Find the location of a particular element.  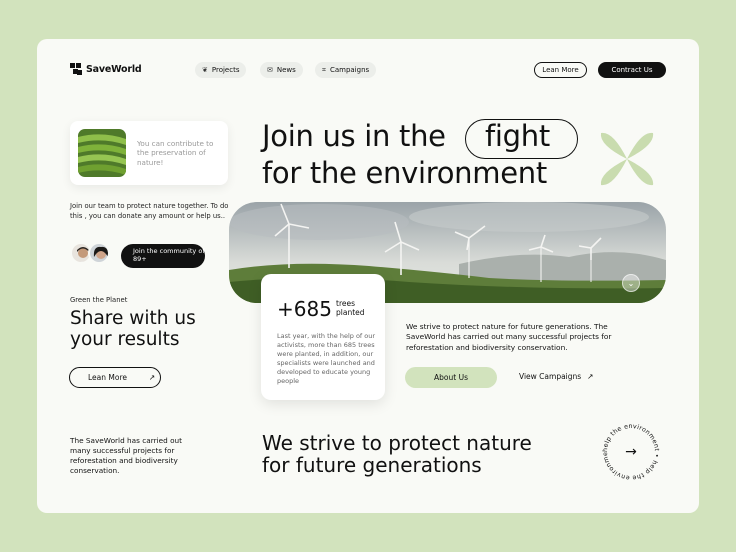

nav-news: ✉ News is located at coordinates (281, 70).